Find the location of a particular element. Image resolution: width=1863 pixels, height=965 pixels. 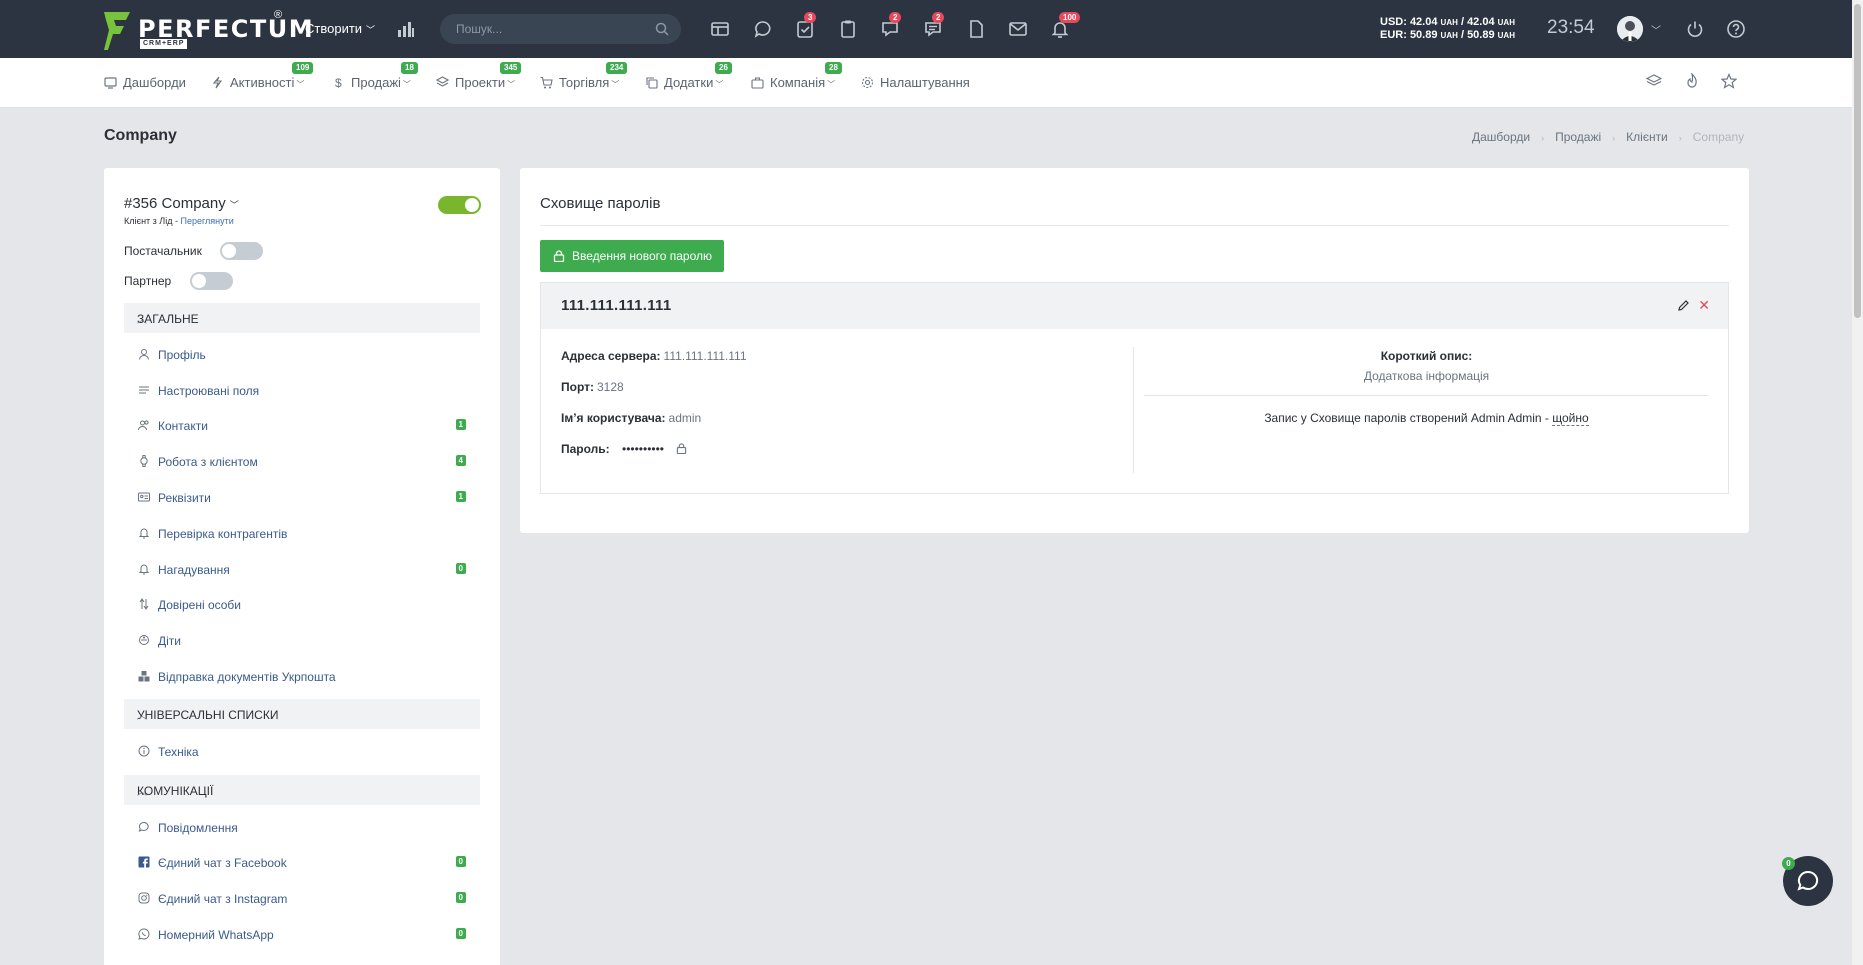

partner-toggle is located at coordinates (211, 281).